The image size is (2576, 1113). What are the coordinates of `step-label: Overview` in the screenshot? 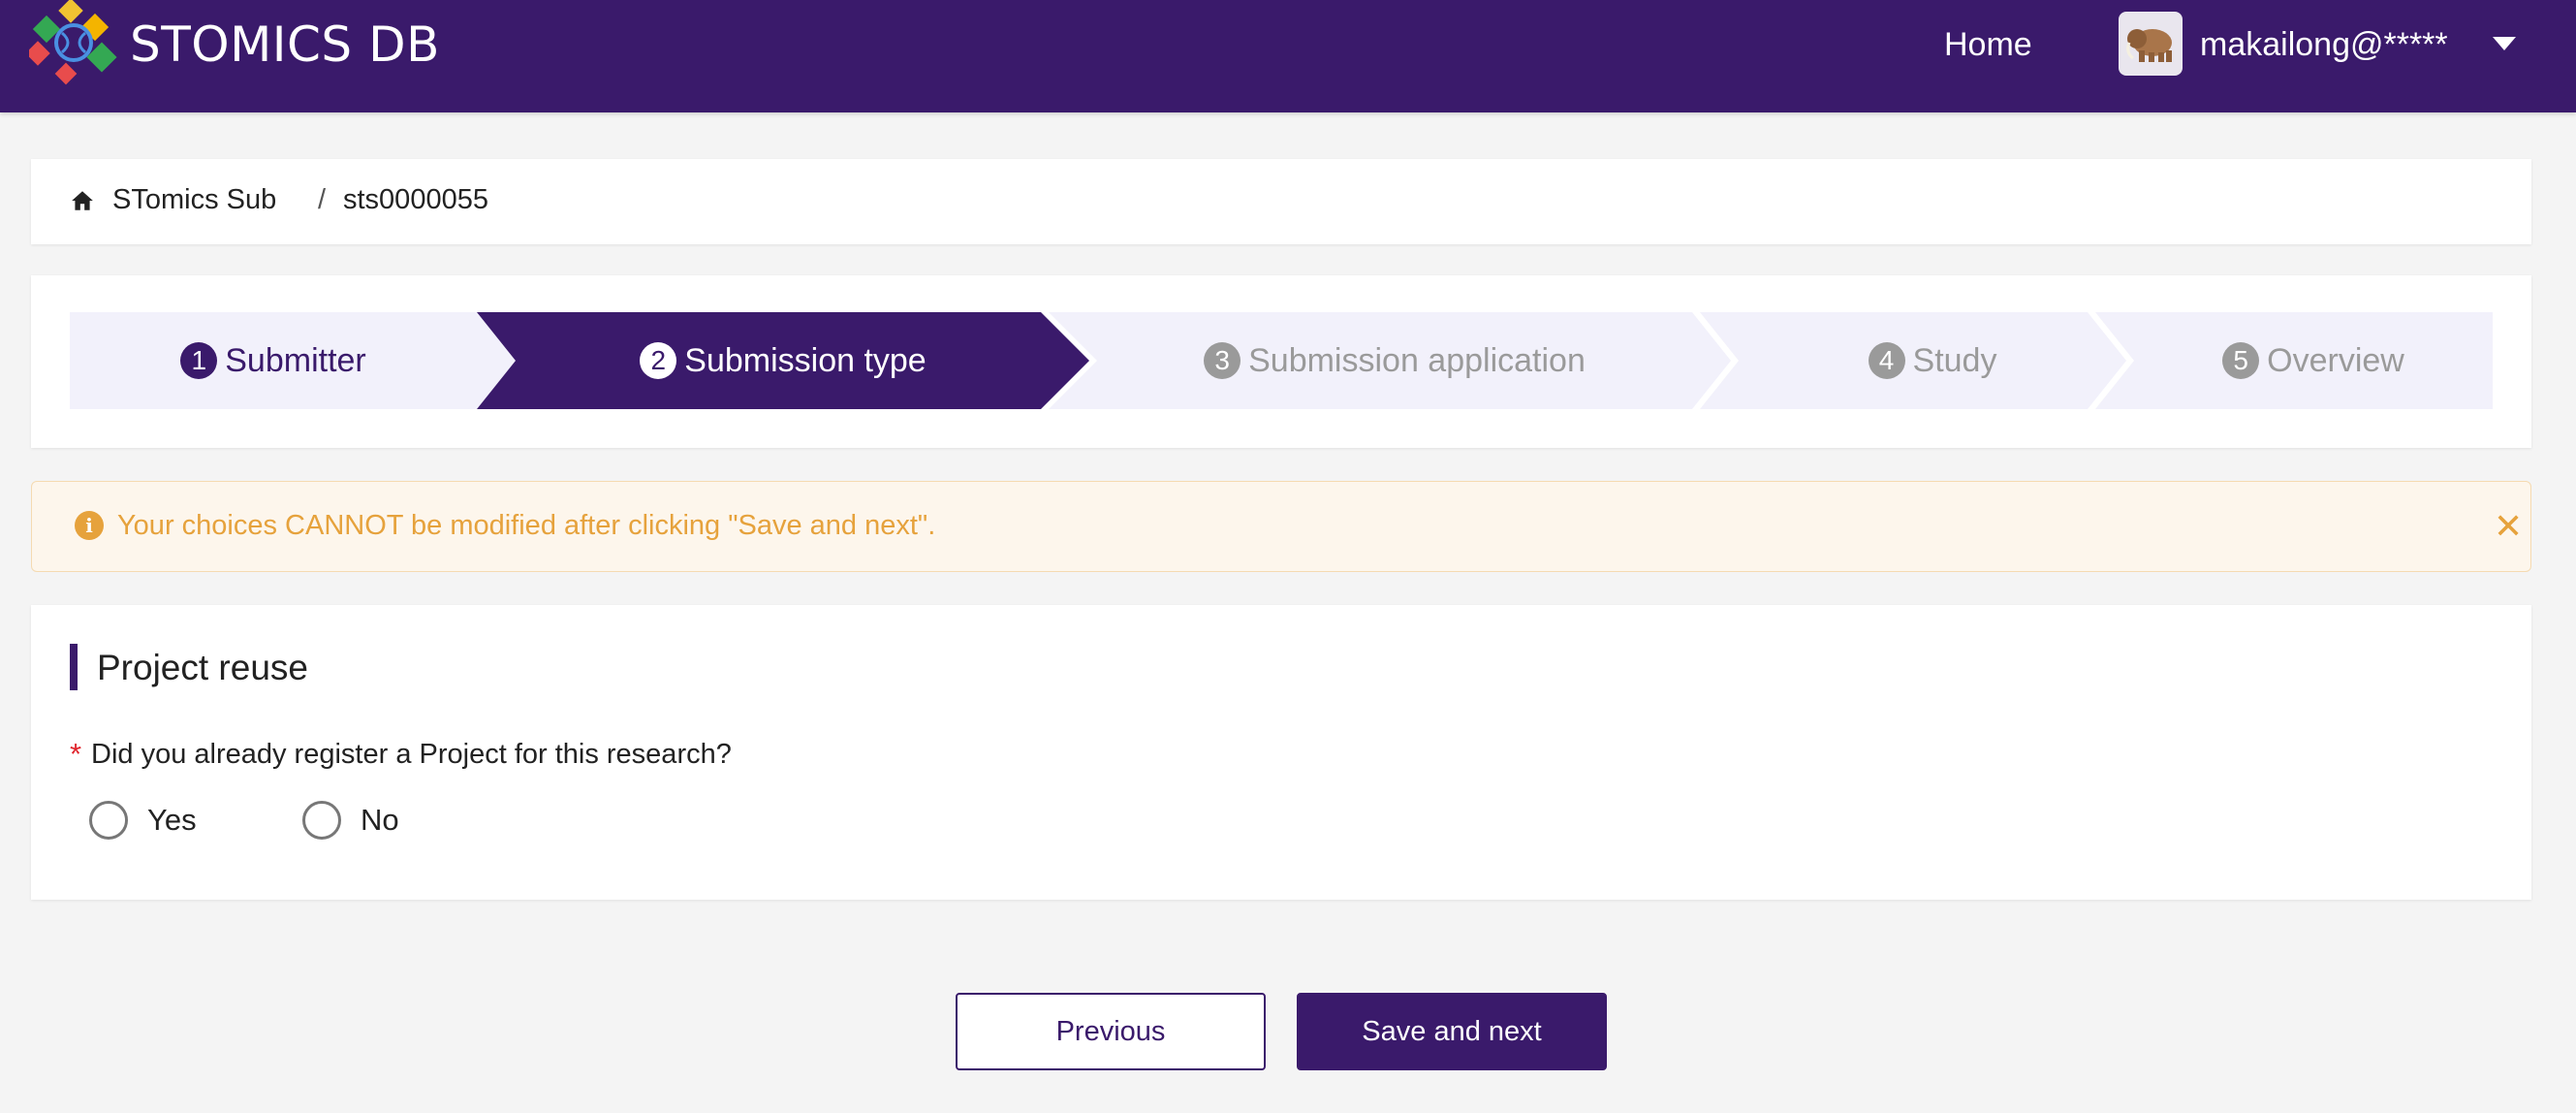 It's located at (2335, 360).